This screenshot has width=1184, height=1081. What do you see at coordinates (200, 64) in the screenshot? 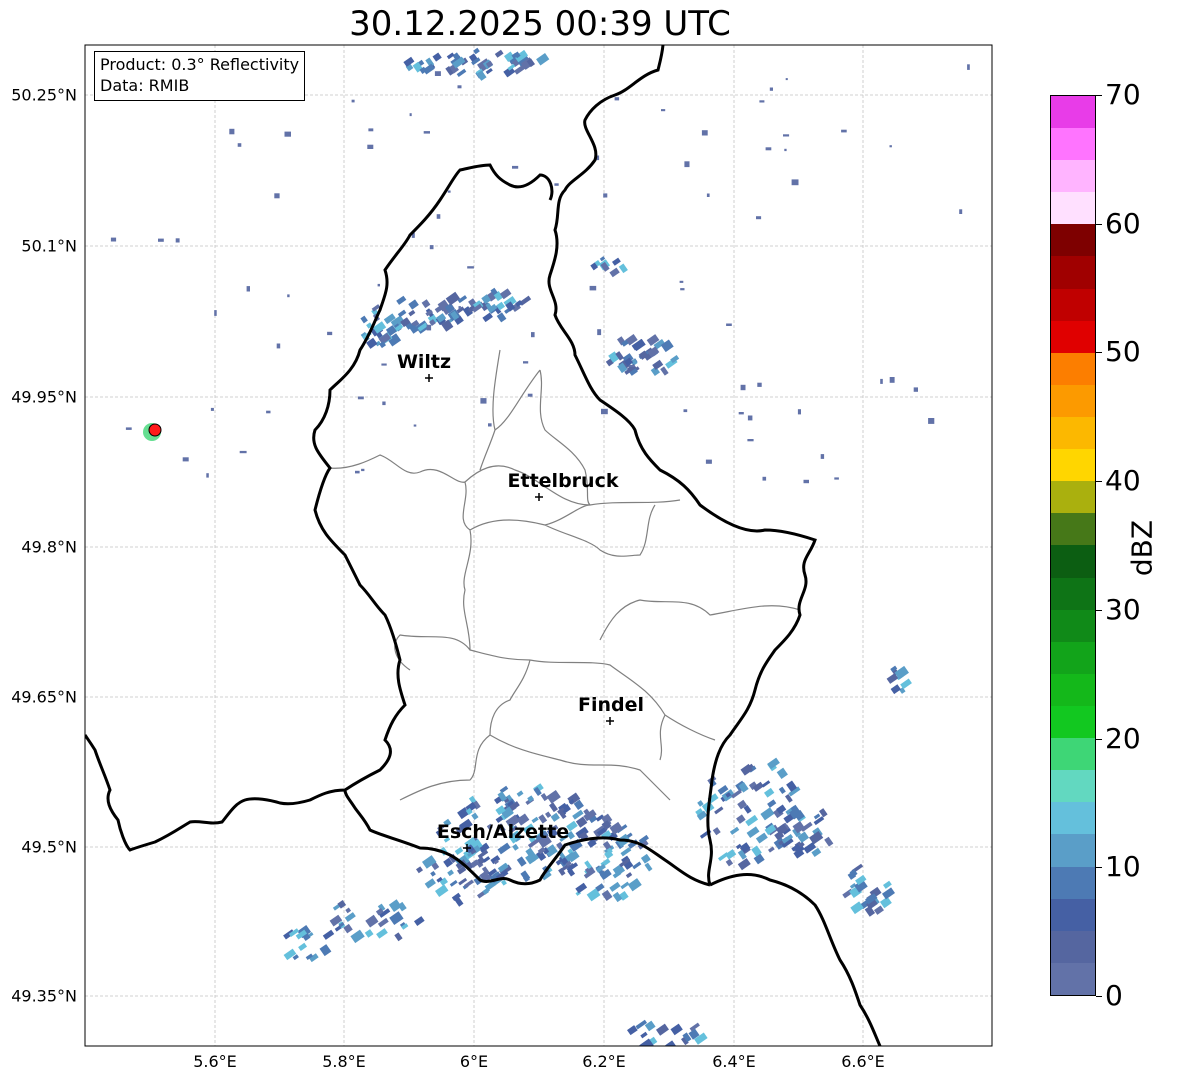
I see `product-text: Product: 0.3° Reflectivity` at bounding box center [200, 64].